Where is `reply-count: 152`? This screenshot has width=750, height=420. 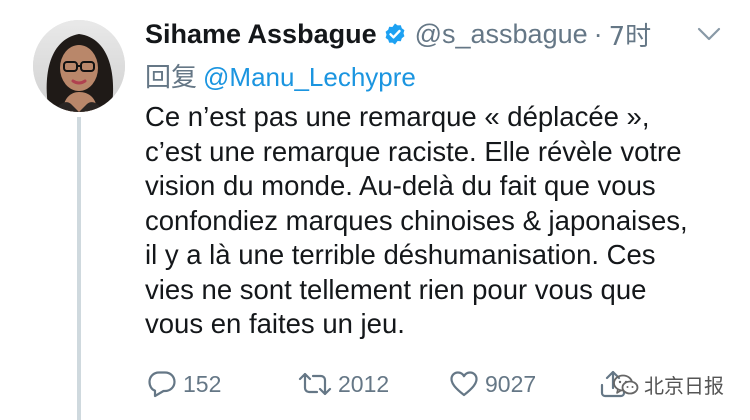 reply-count: 152 is located at coordinates (202, 383).